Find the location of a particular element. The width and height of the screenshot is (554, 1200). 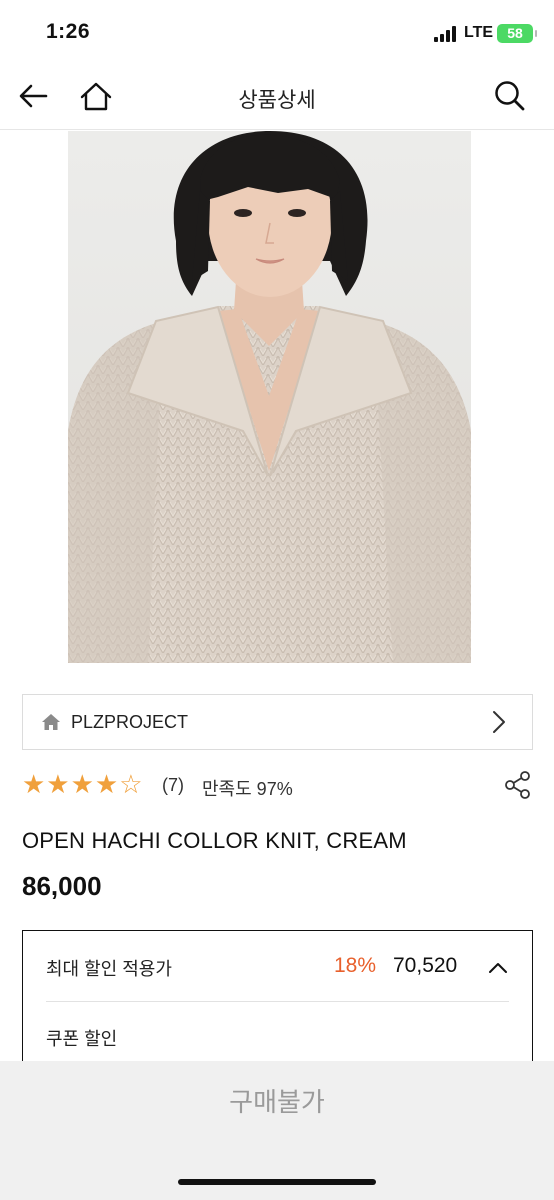

coupon-discount-label: 쿠폰 할인 is located at coordinates (82, 1039).